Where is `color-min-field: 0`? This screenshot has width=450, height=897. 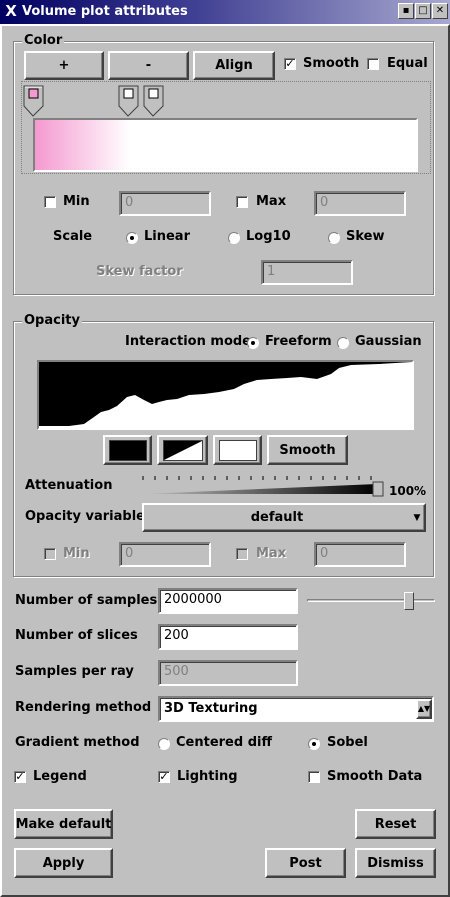
color-min-field: 0 is located at coordinates (165, 203).